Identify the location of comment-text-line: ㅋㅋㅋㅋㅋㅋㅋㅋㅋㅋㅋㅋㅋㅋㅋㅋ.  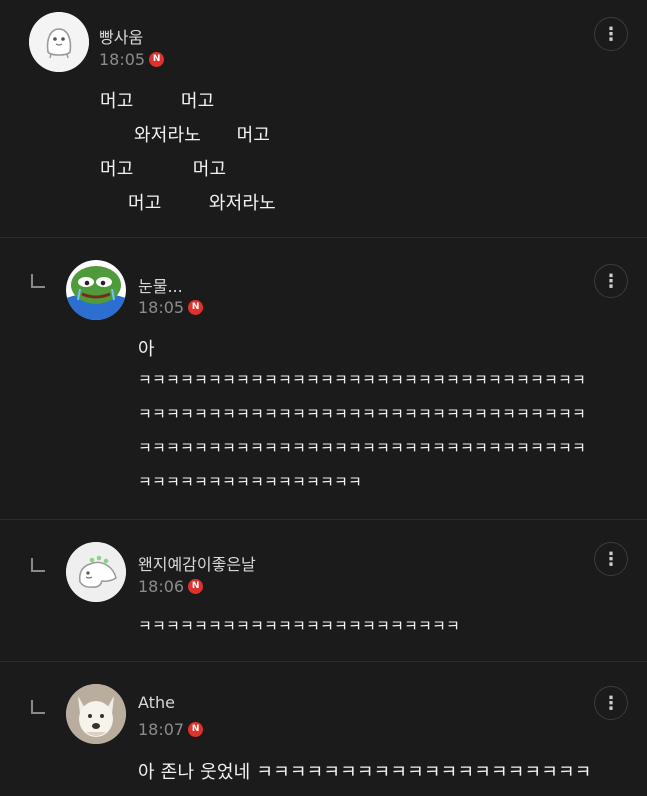
(250, 482).